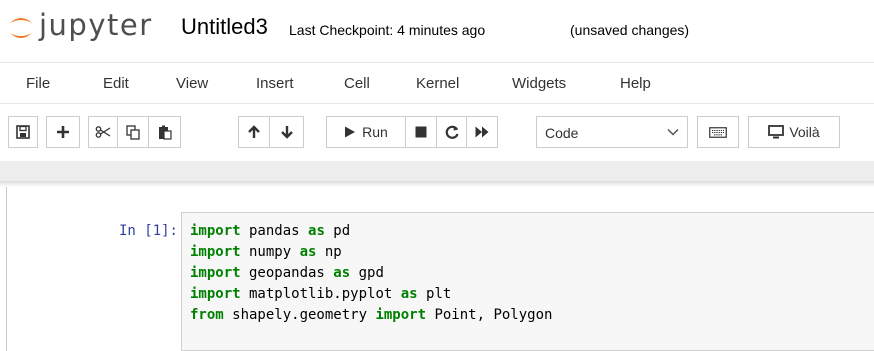  I want to click on code-text: gpd, so click(367, 273).